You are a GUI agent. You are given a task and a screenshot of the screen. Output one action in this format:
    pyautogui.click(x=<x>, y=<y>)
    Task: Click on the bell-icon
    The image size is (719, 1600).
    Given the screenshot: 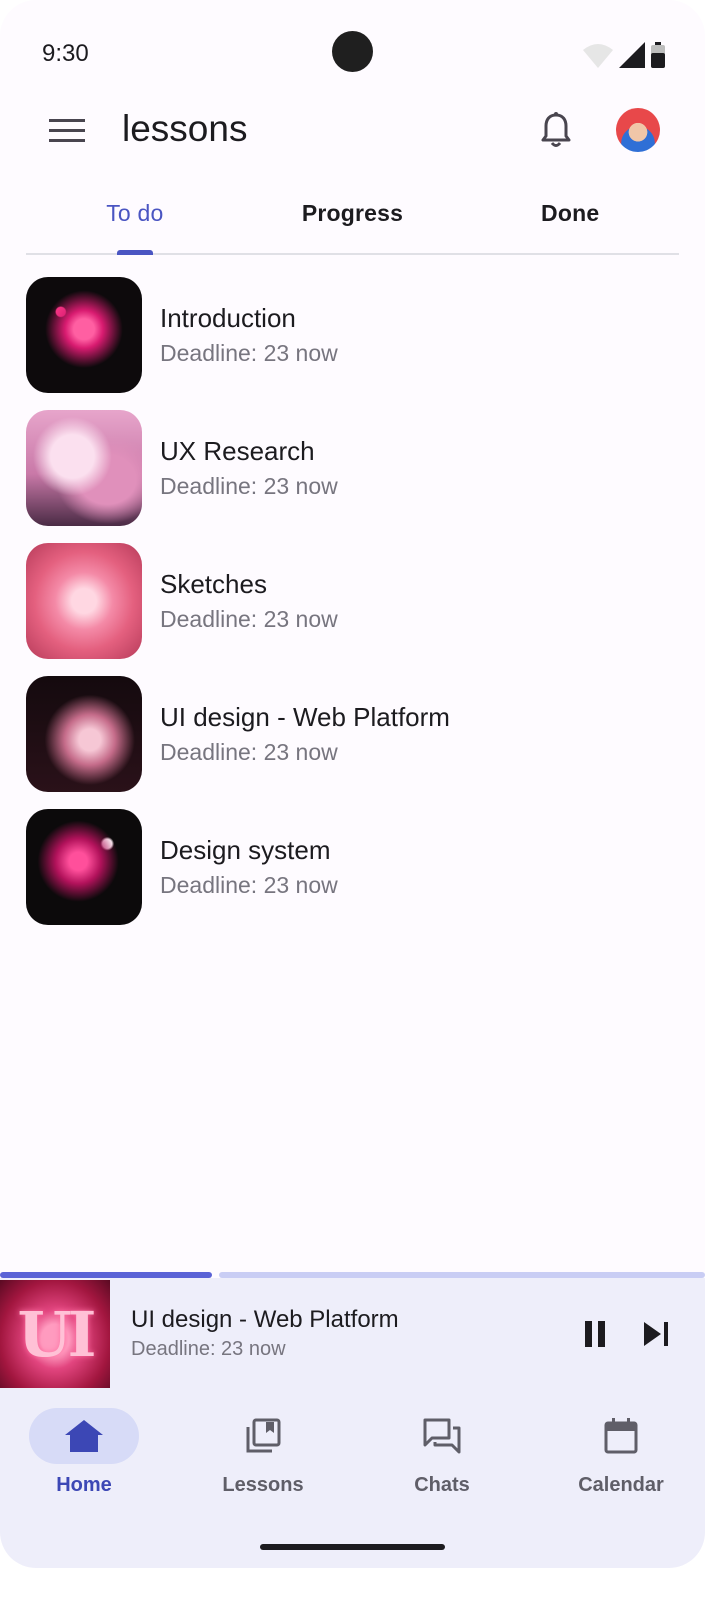 What is the action you would take?
    pyautogui.click(x=556, y=129)
    